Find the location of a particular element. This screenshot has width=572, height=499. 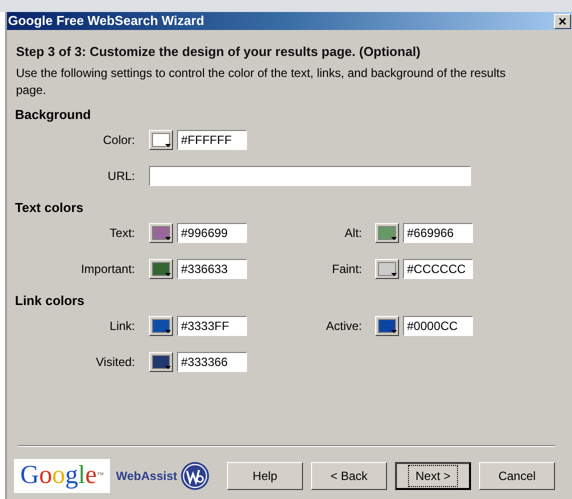

description-text: Use the following settings to control the color of the text, links, and background of the results page. is located at coordinates (261, 82).